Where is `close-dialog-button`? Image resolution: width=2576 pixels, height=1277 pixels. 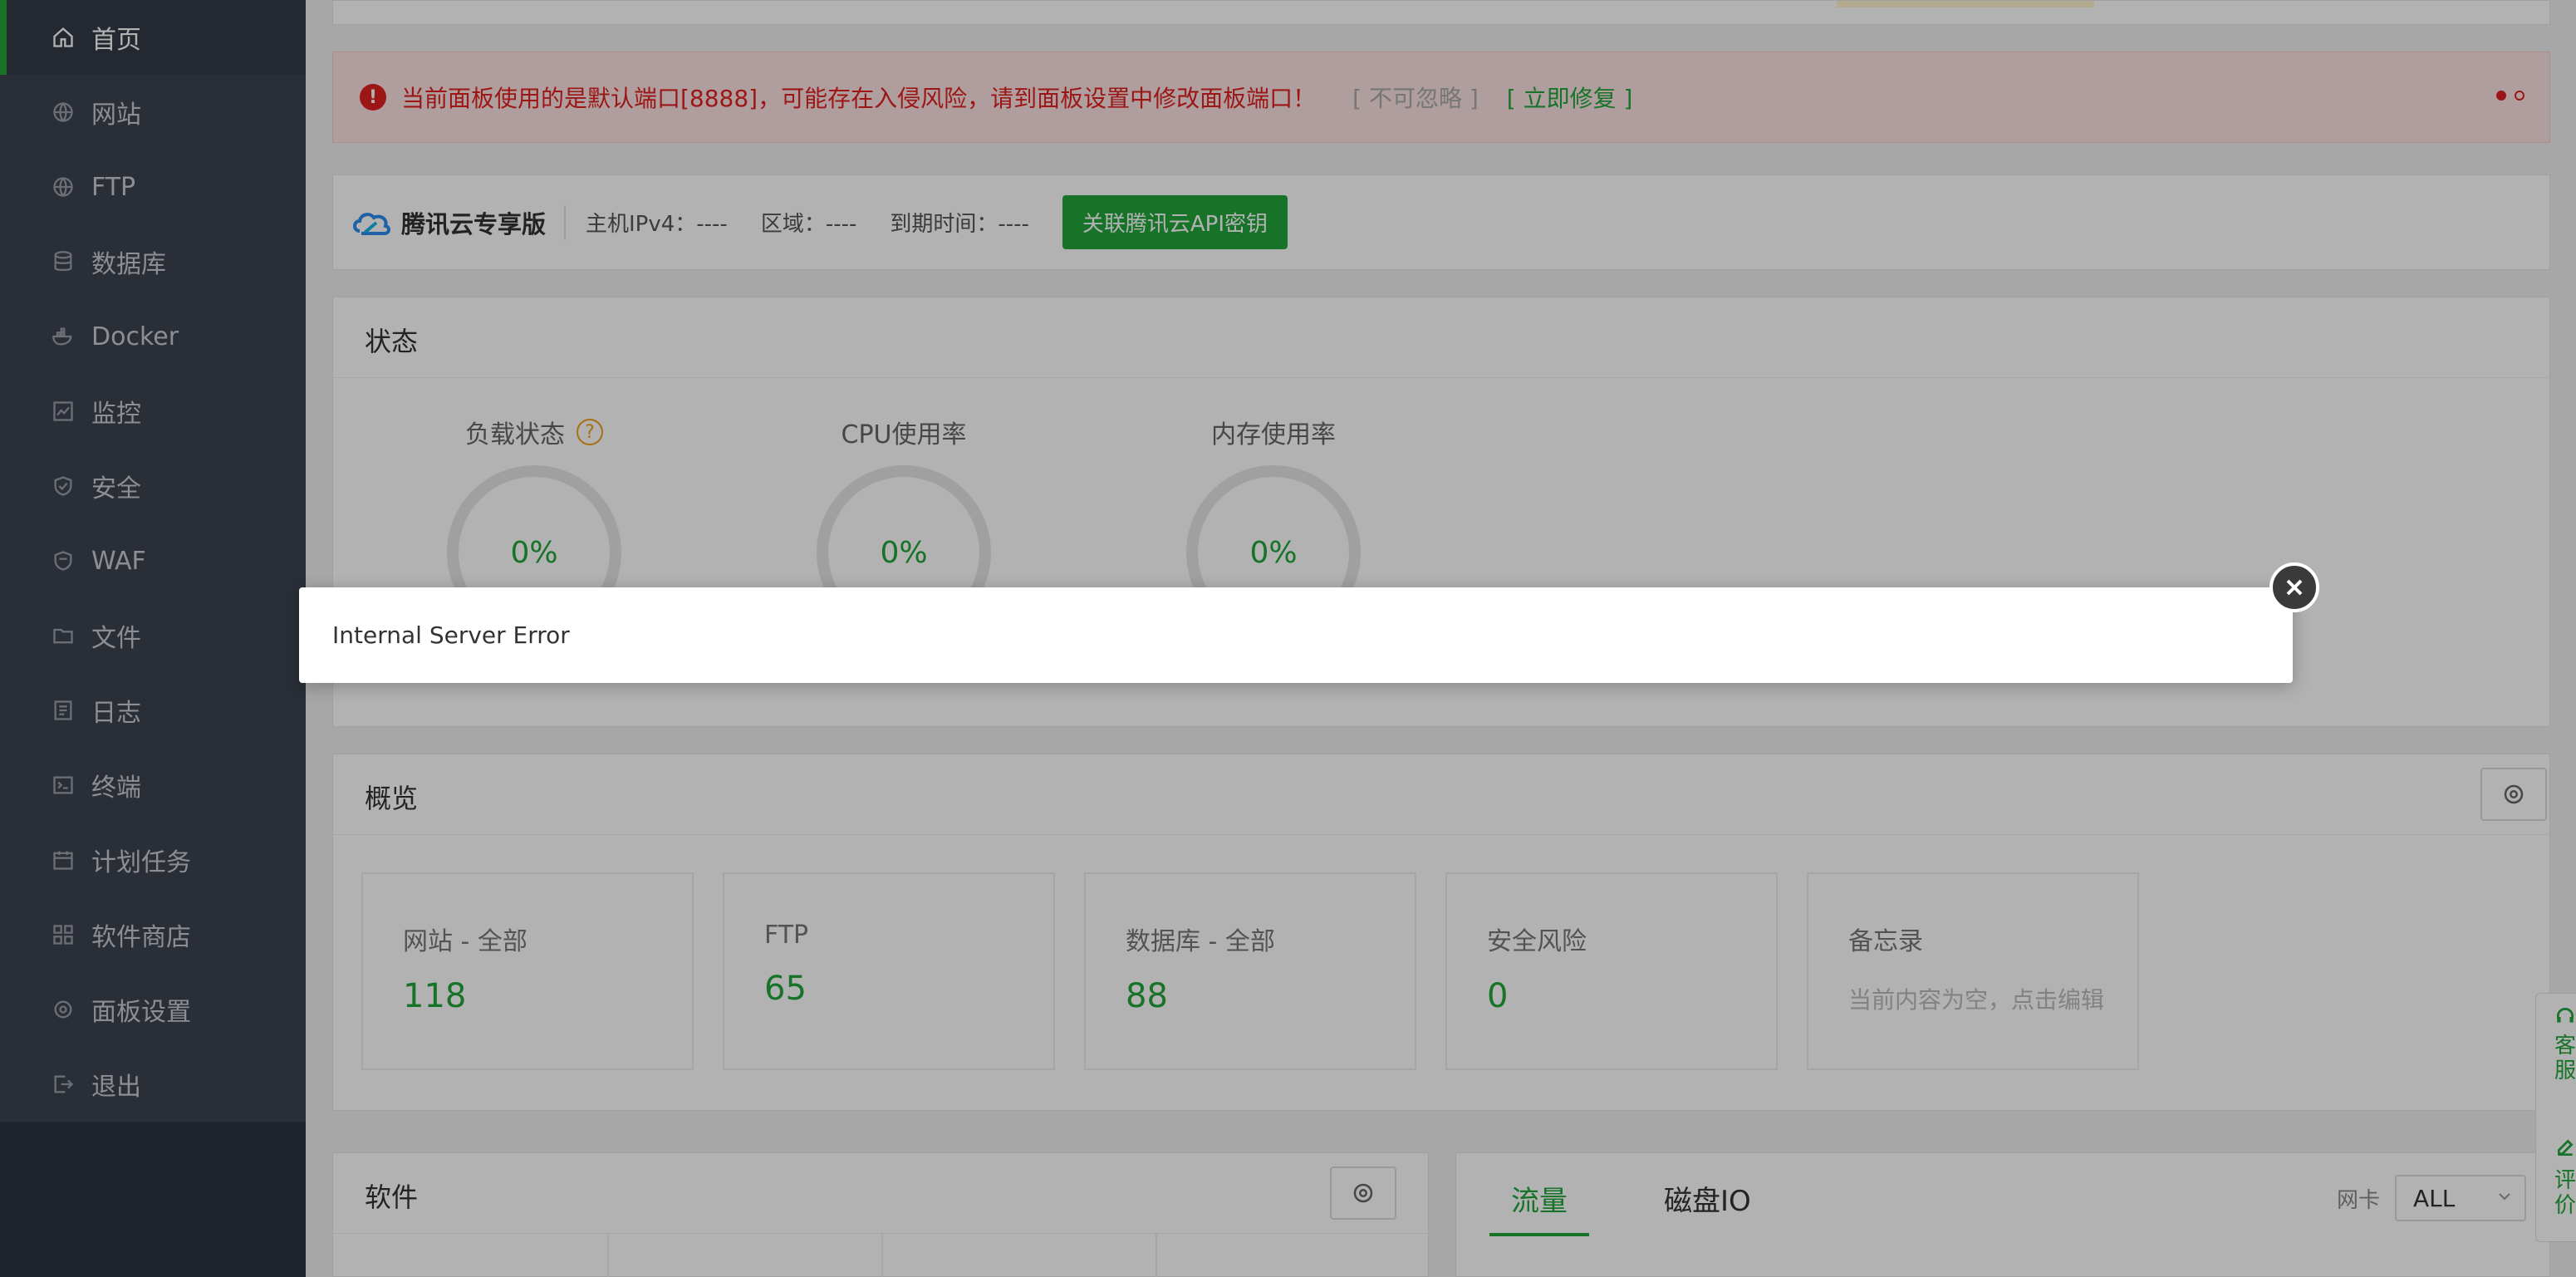 close-dialog-button is located at coordinates (2294, 587).